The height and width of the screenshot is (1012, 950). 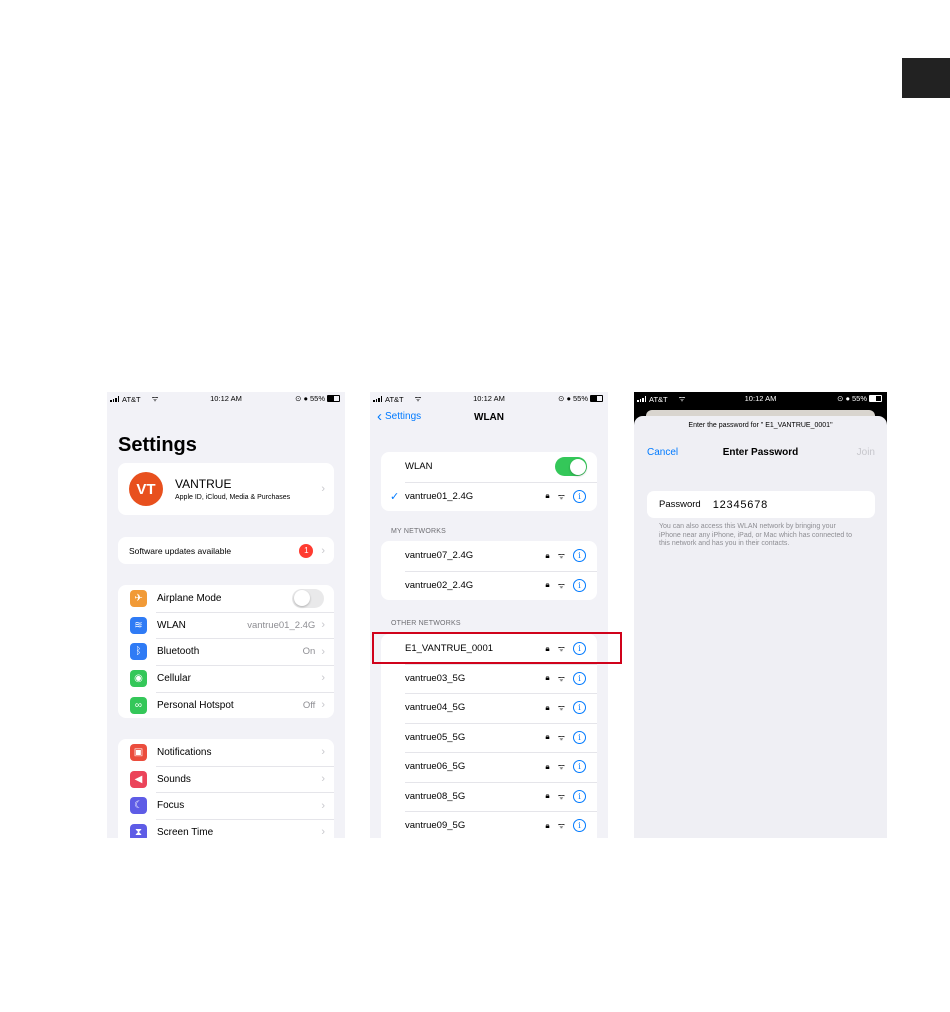 What do you see at coordinates (489, 796) in the screenshot?
I see `network-row: vantrue08_5G 🔒︎ ᯤ i` at bounding box center [489, 796].